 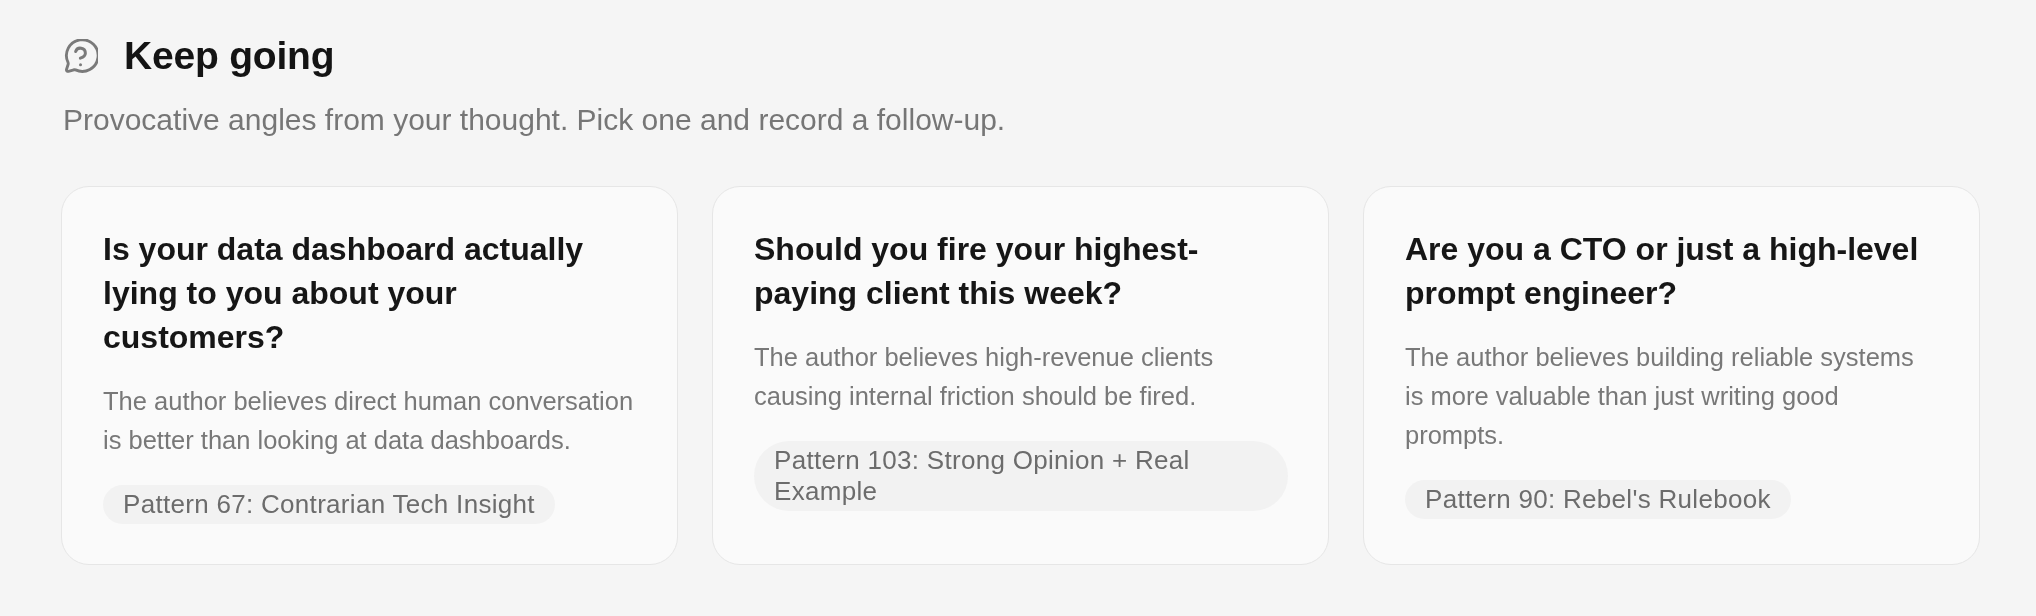 I want to click on pattern-tag: Pattern 103: Strong Opinion + Real Example, so click(x=1021, y=476).